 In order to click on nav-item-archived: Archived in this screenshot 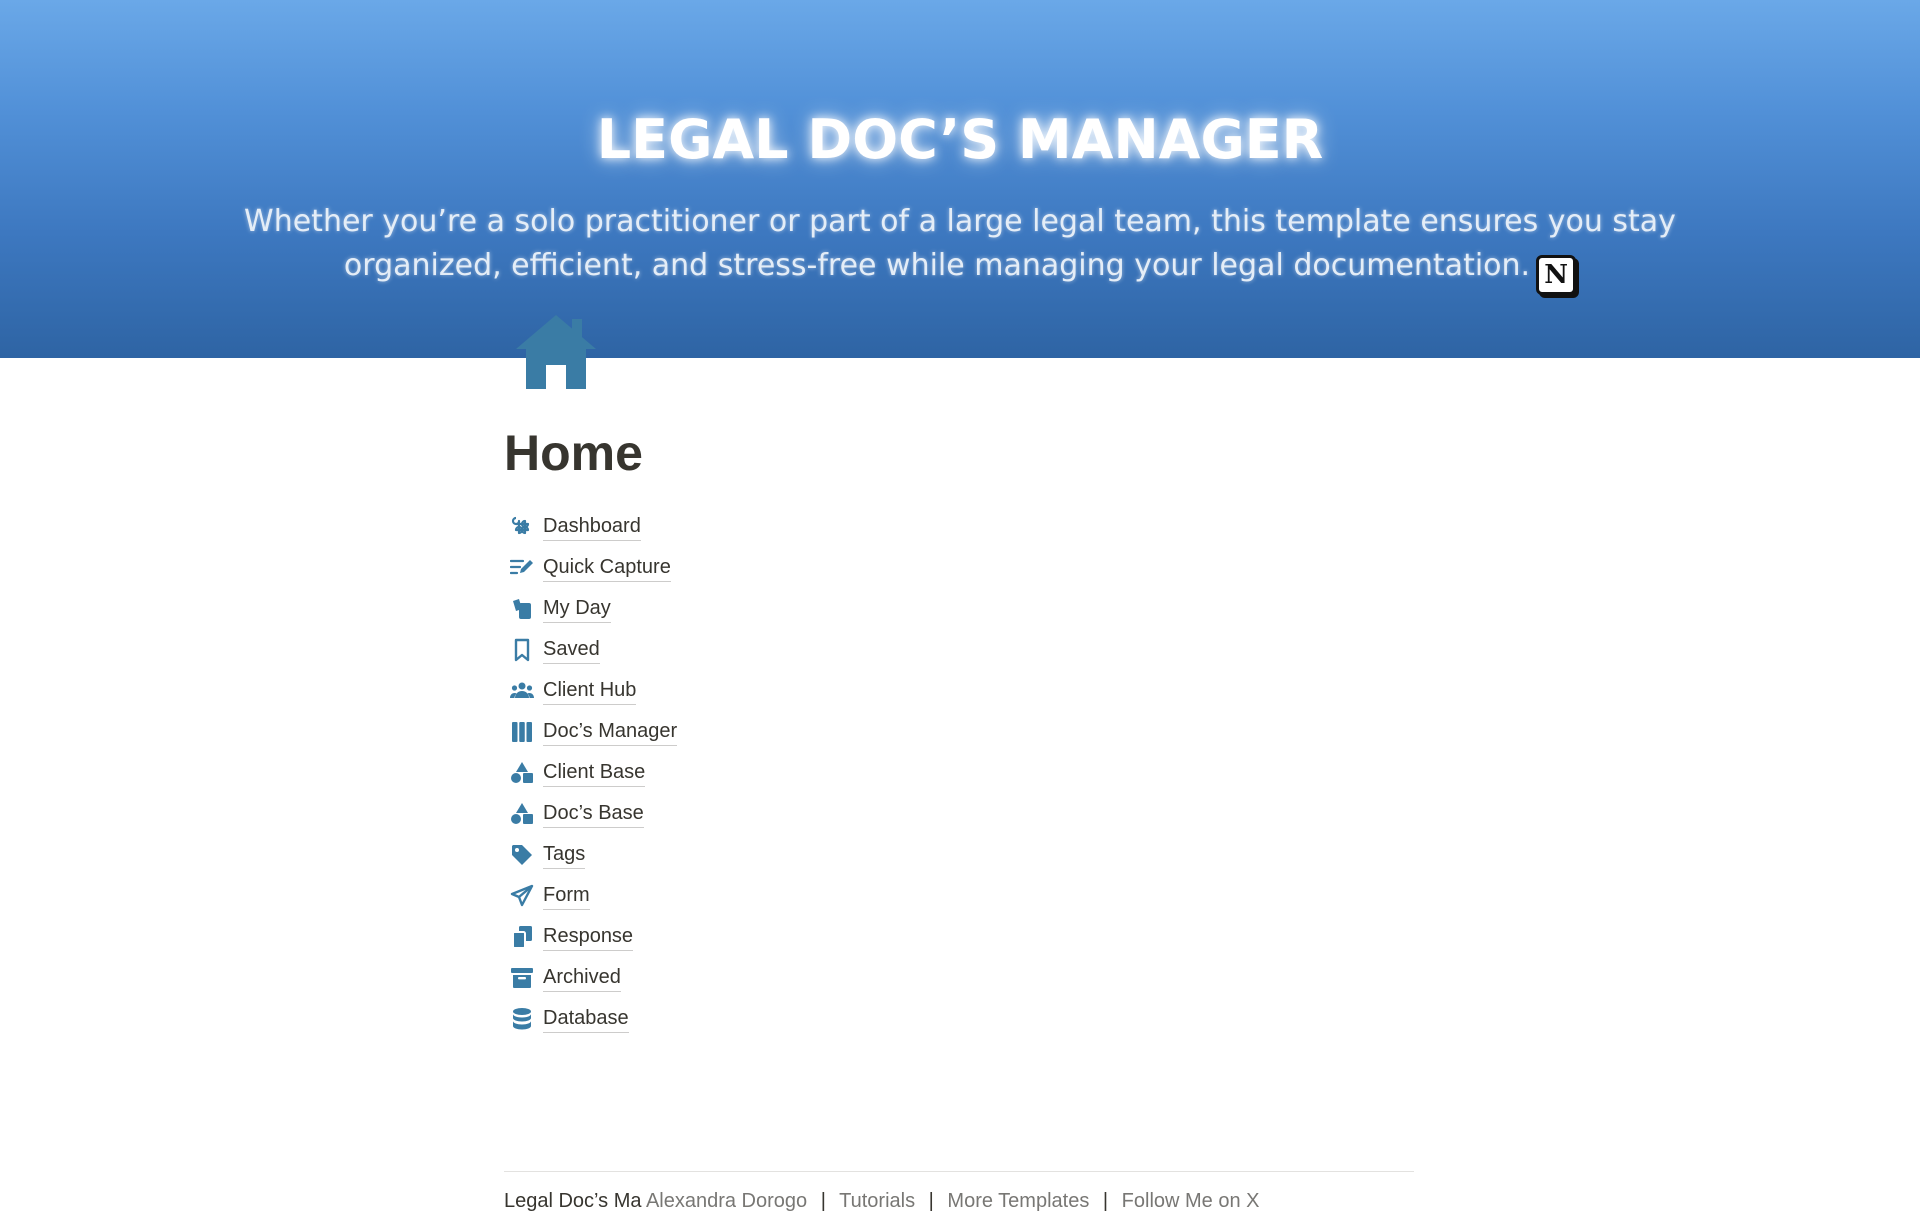, I will do `click(591, 977)`.